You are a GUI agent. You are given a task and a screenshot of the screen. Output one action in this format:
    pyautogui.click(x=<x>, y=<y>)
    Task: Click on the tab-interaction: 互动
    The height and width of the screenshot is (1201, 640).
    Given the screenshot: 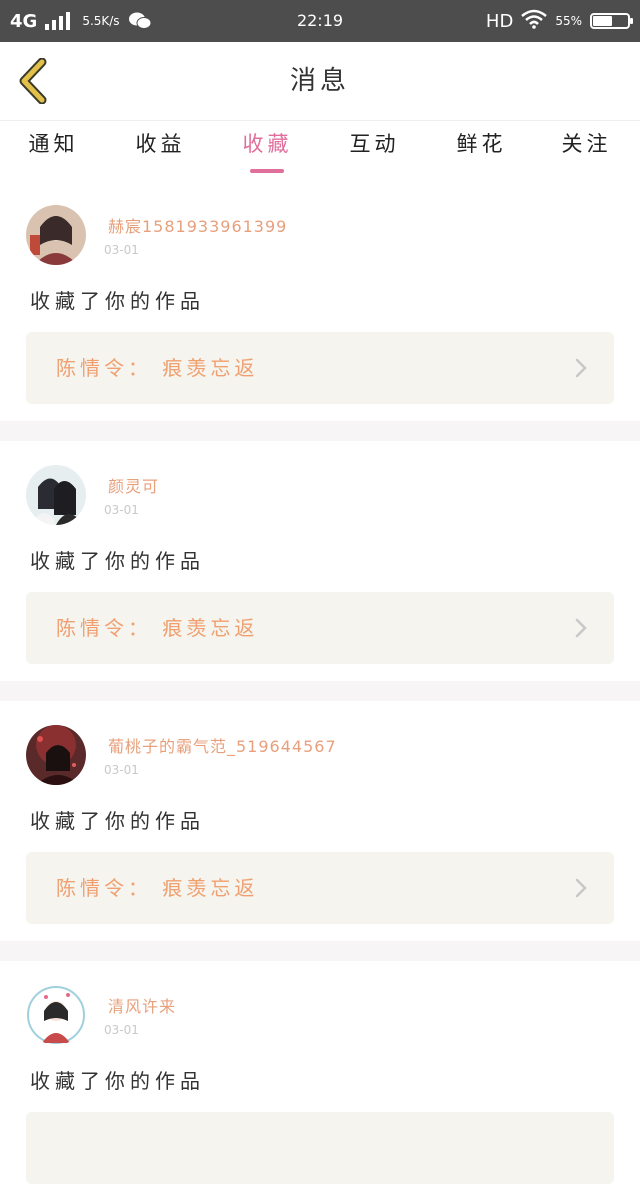 What is the action you would take?
    pyautogui.click(x=374, y=151)
    